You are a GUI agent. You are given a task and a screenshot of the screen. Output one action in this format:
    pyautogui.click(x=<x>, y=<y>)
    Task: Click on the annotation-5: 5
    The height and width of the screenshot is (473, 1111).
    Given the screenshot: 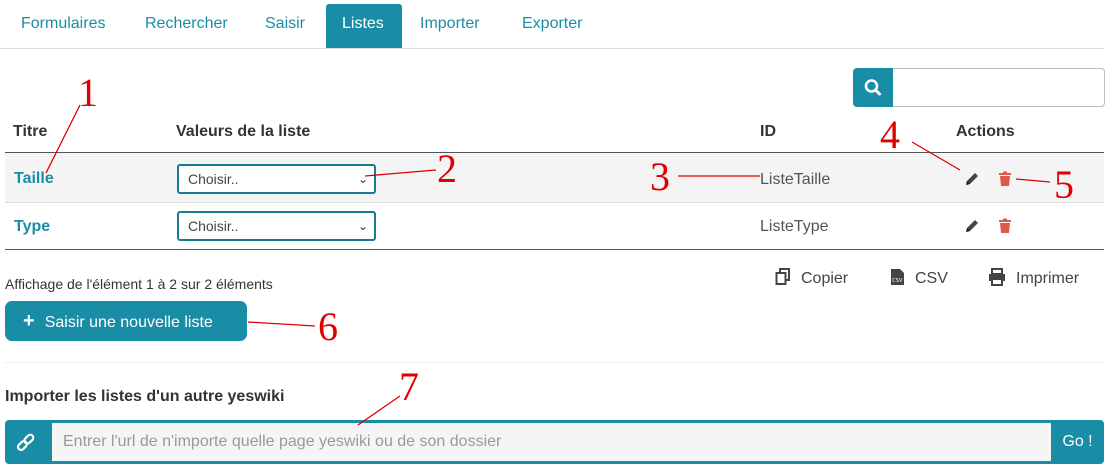 What is the action you would take?
    pyautogui.click(x=1064, y=184)
    